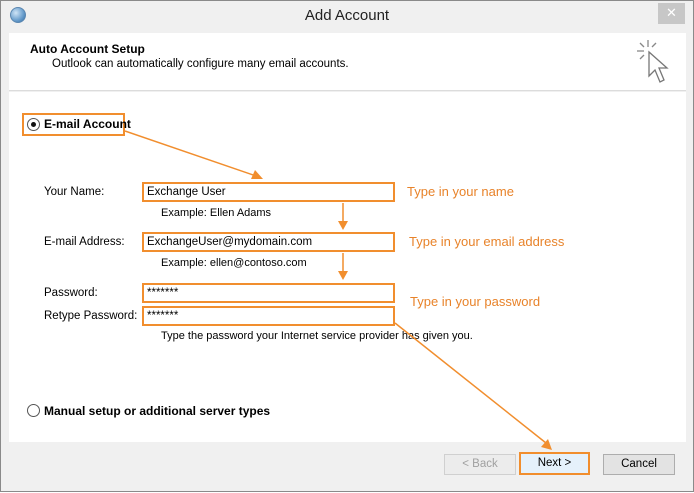 This screenshot has height=493, width=694. Describe the element at coordinates (216, 213) in the screenshot. I see `your-name-example: Example: Ellen Adams` at that location.